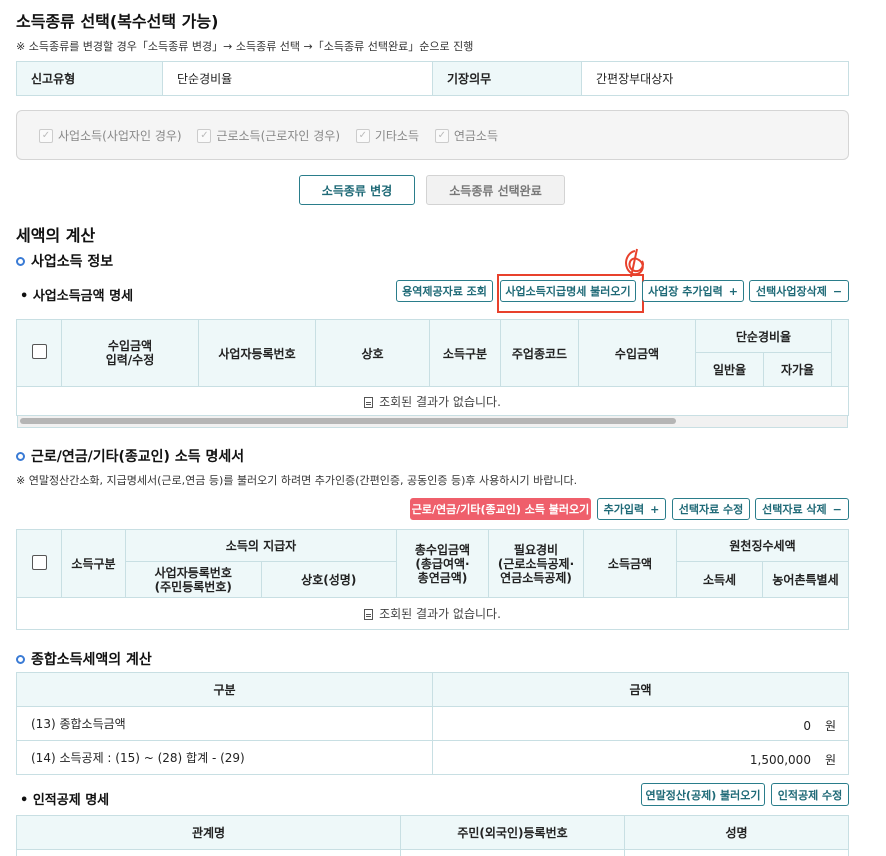 This screenshot has width=886, height=856. I want to click on personal-sub-title: • 인적공제 명세, so click(65, 800).